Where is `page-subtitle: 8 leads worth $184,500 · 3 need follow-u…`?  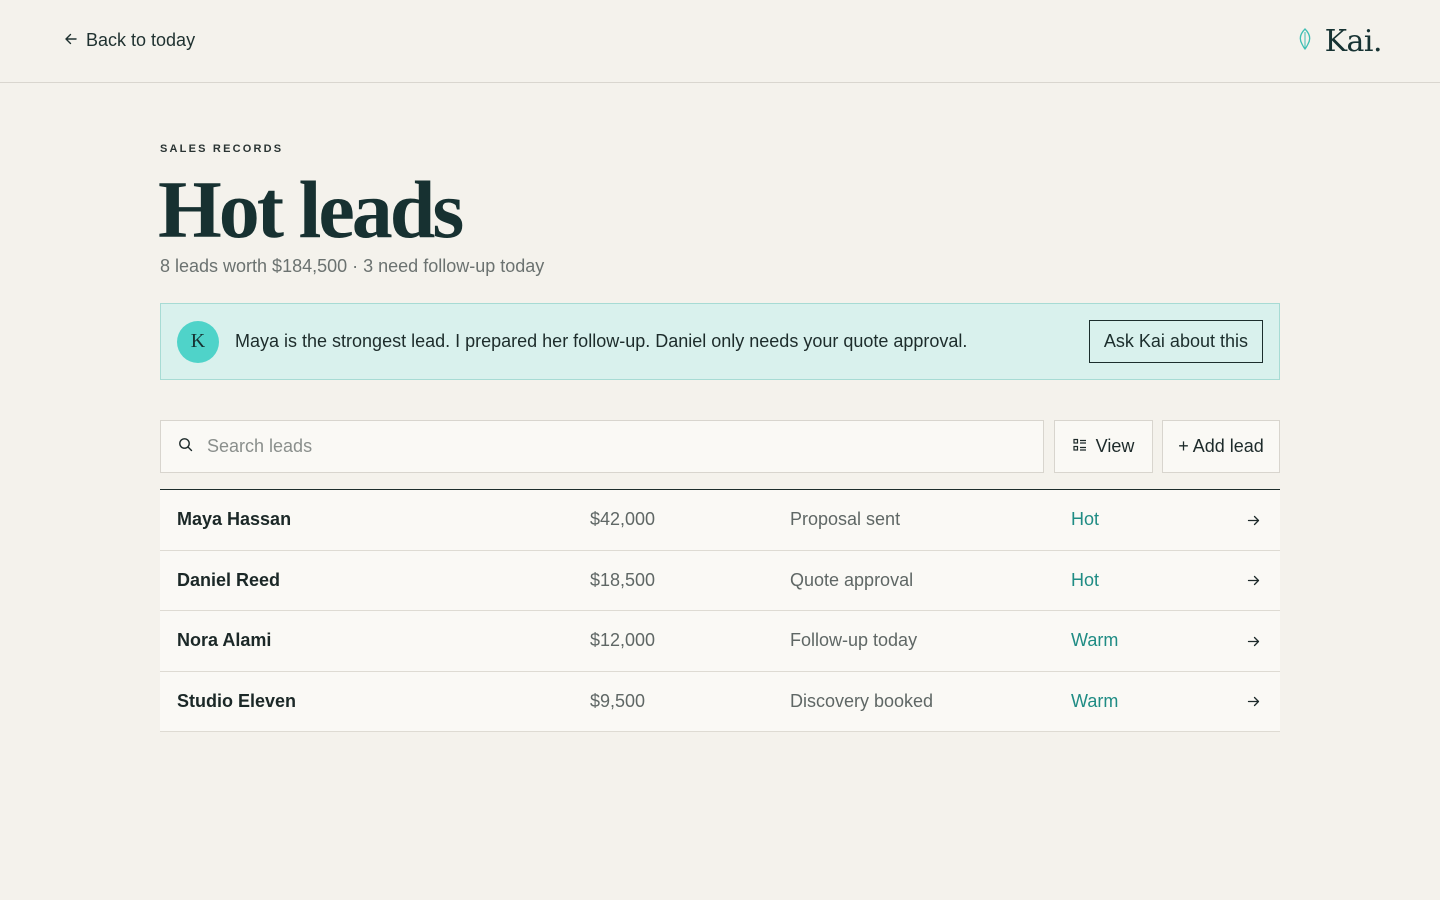
page-subtitle: 8 leads worth $184,500 · 3 need follow-u… is located at coordinates (352, 266).